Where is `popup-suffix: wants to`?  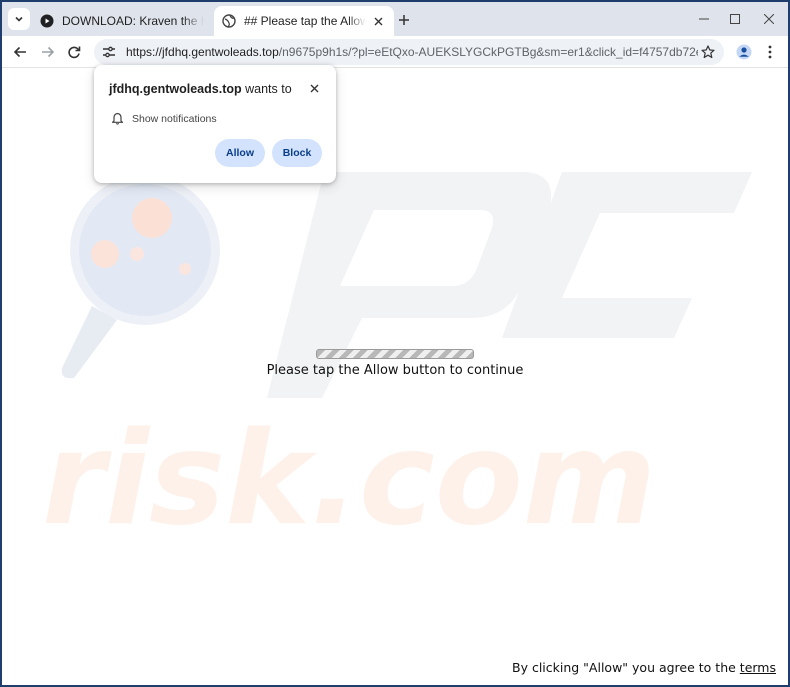 popup-suffix: wants to is located at coordinates (266, 89).